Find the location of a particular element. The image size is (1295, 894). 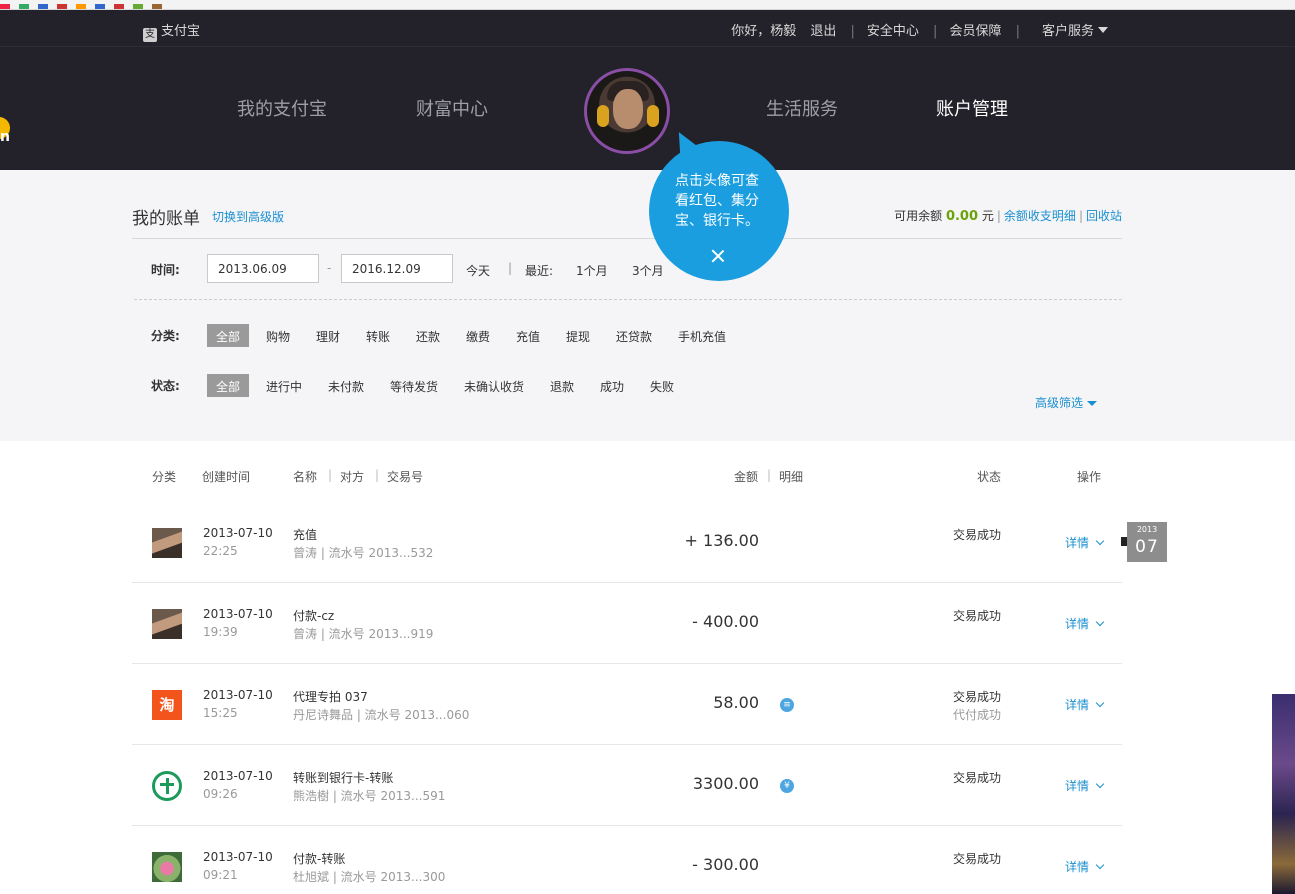

yuan-detail-icon: ¥ is located at coordinates (787, 786).